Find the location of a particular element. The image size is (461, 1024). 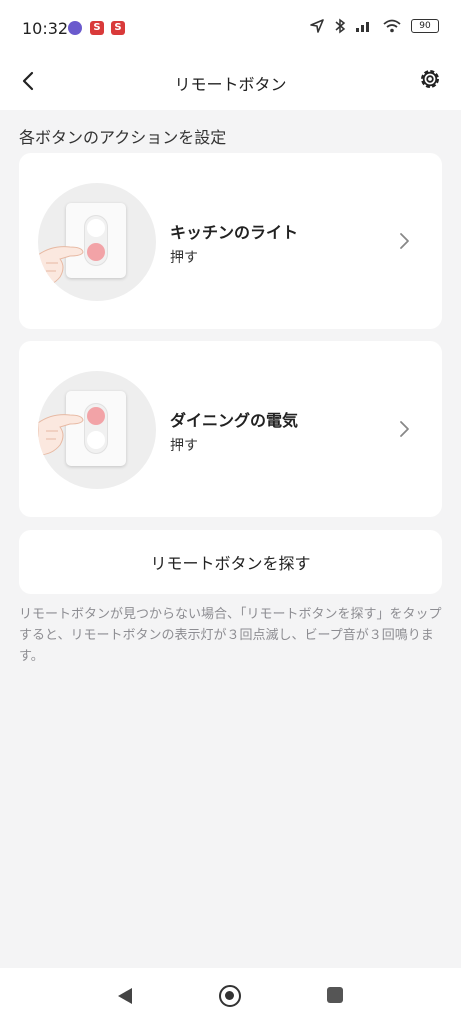

signal-icon is located at coordinates (362, 27).